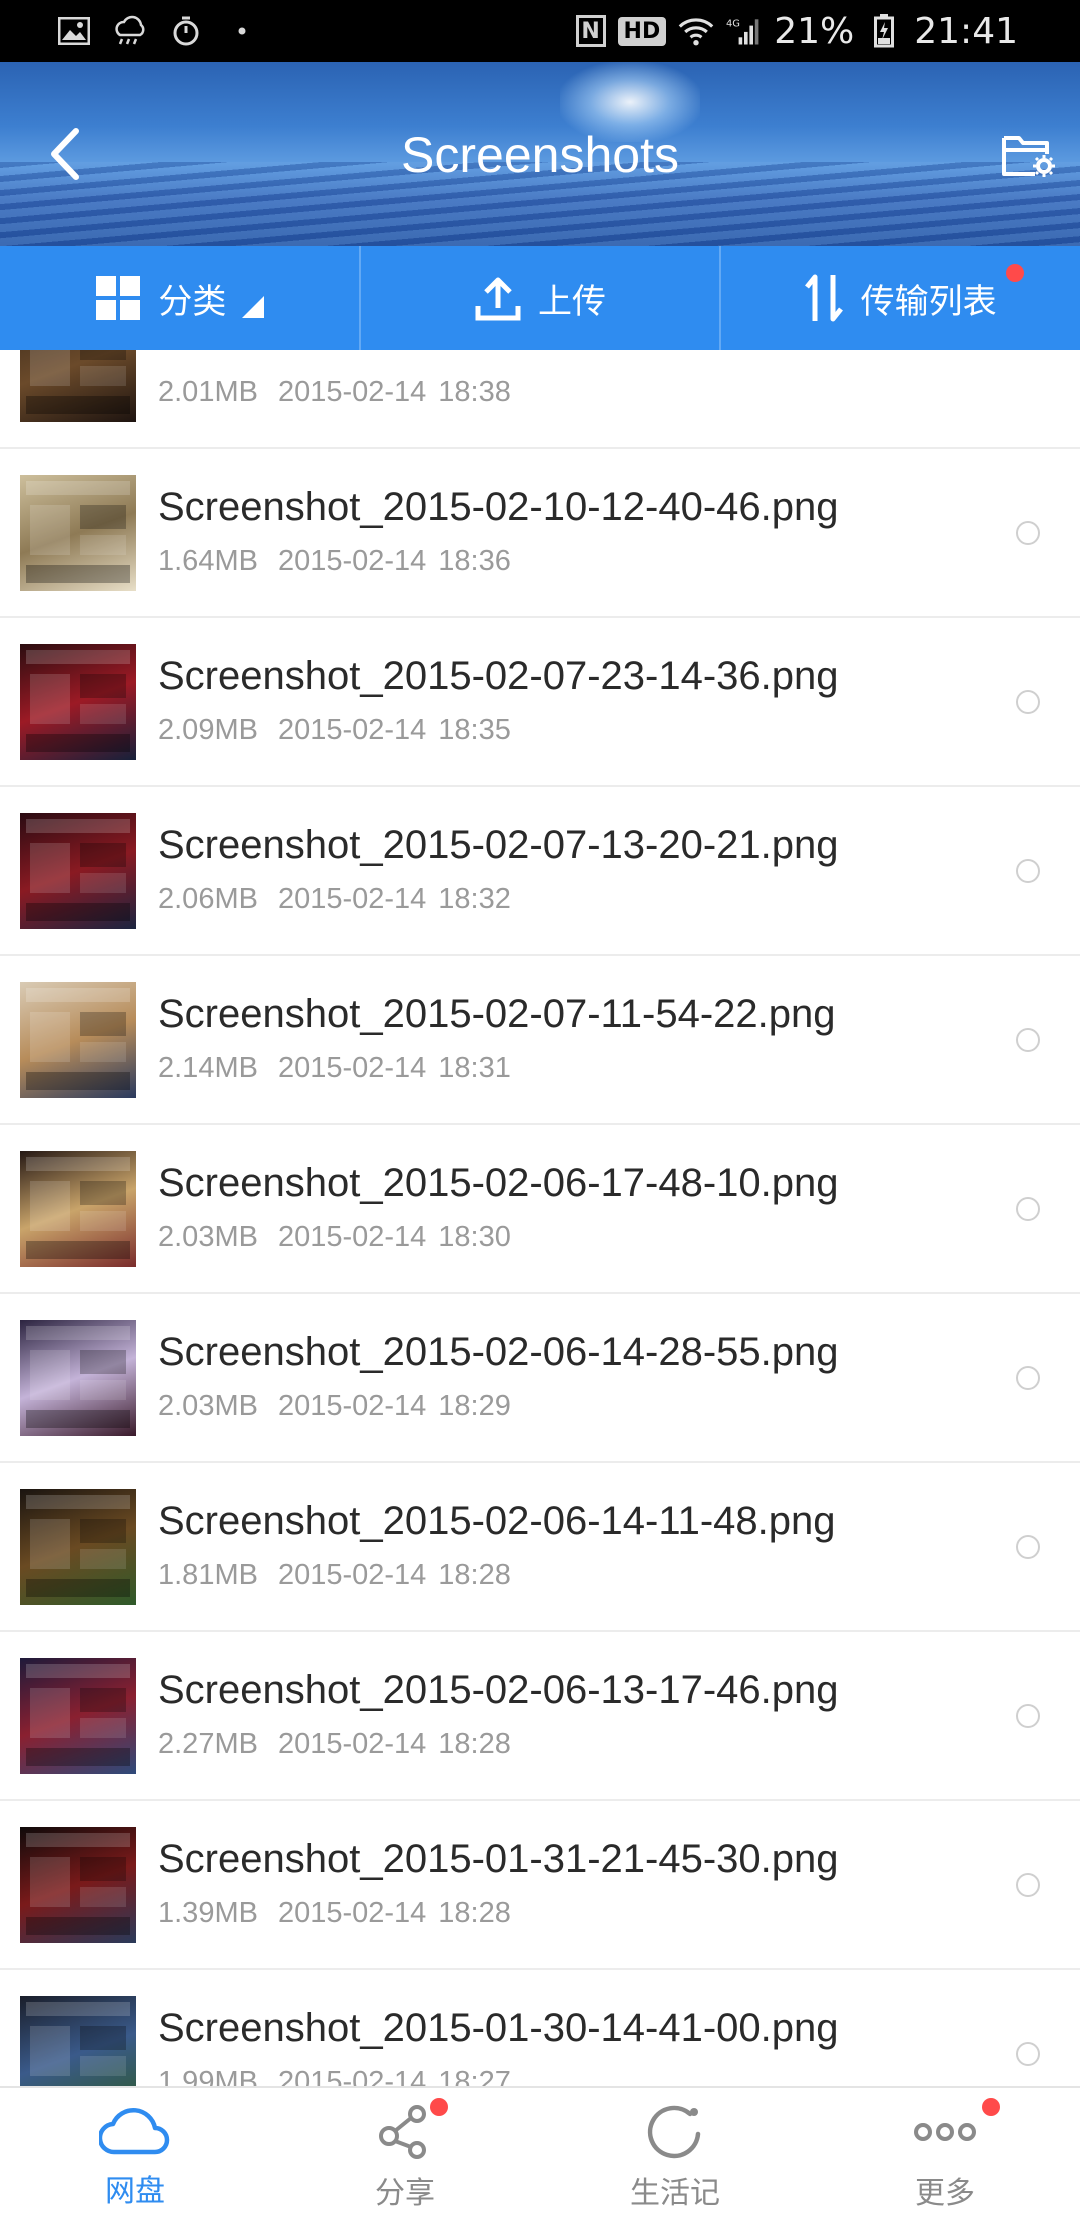 This screenshot has height=2220, width=1080. I want to click on nav-label-share: 分享, so click(405, 2193).